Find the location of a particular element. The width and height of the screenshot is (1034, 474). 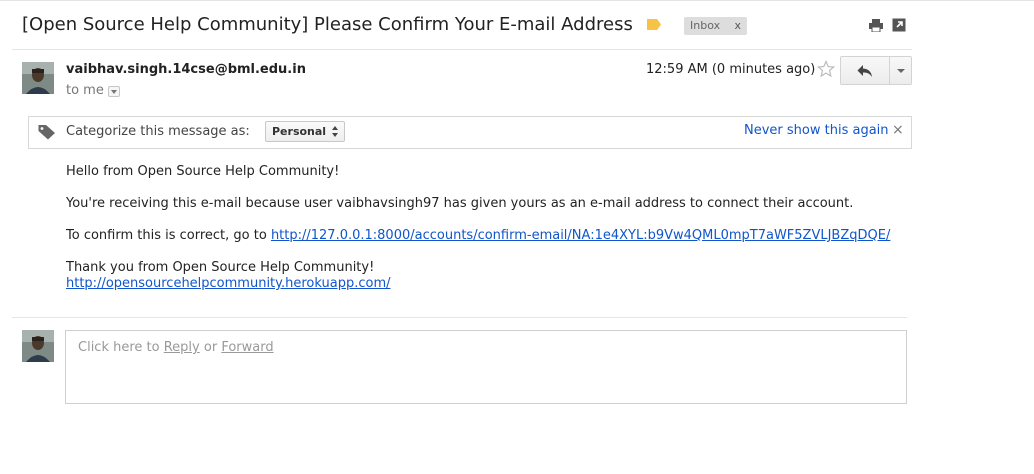

inbox-label-text: Inbox is located at coordinates (705, 25).